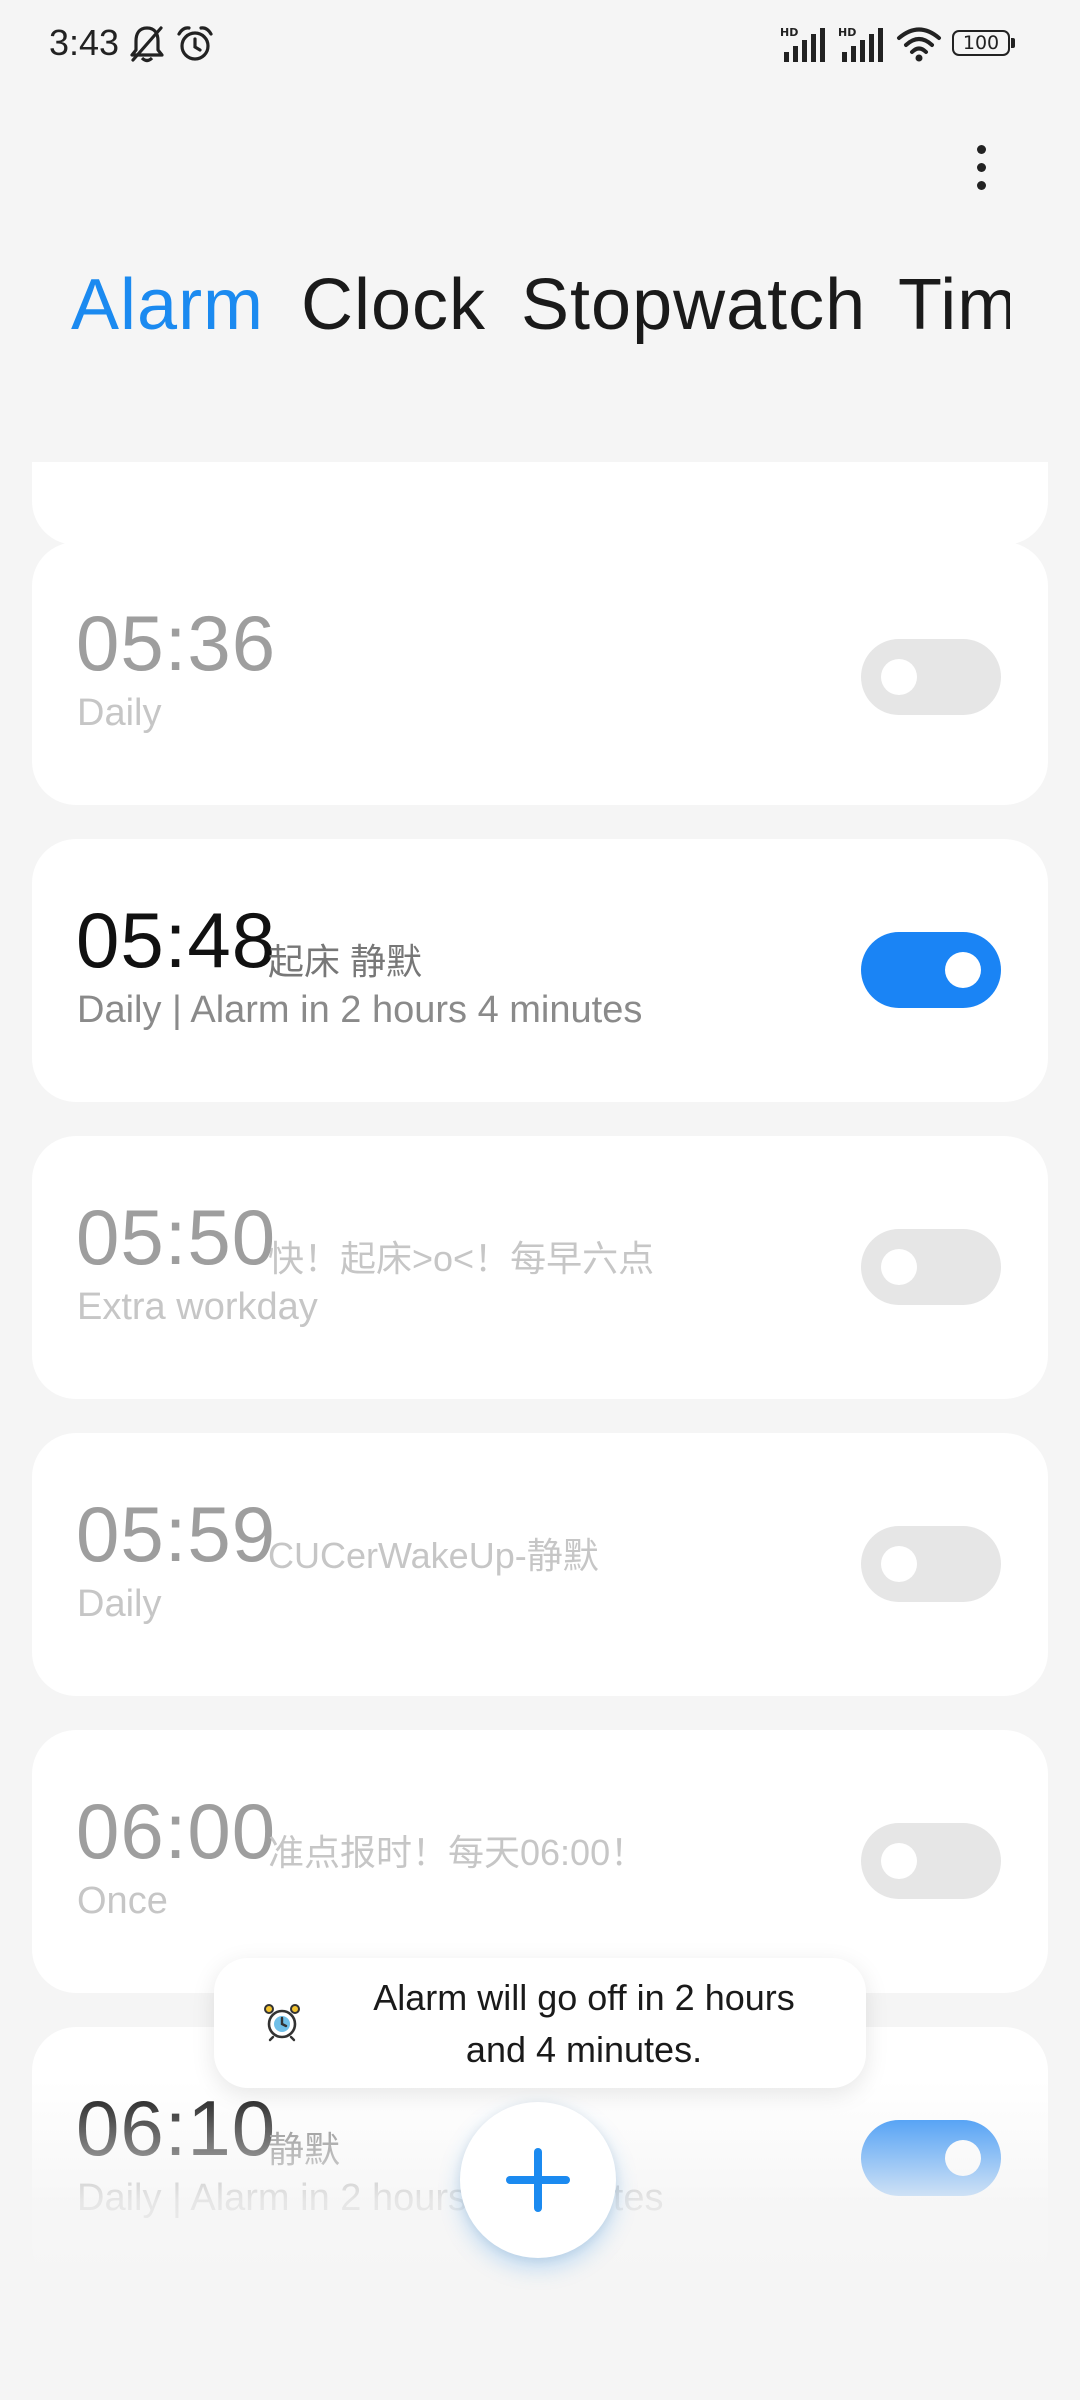  Describe the element at coordinates (584, 2049) in the screenshot. I see `toast-line-2: and 4 minutes.` at that location.